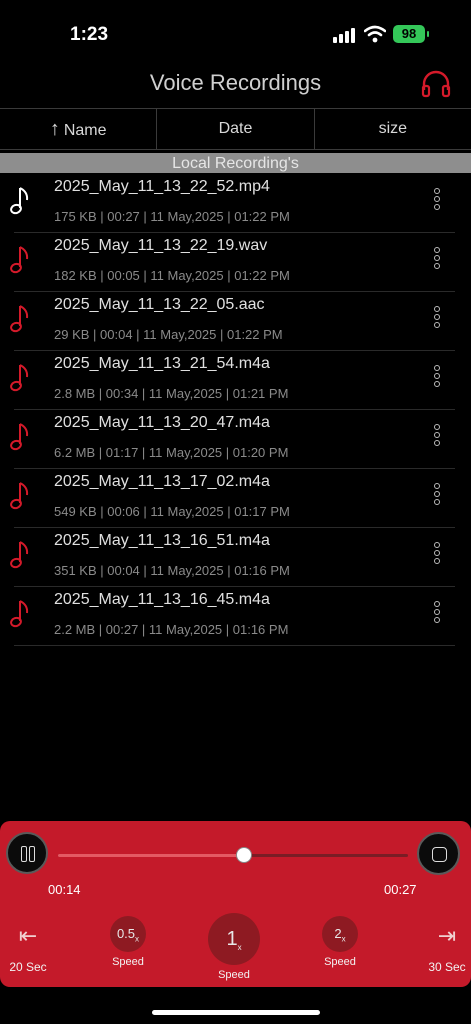 Image resolution: width=471 pixels, height=1024 pixels. Describe the element at coordinates (411, 34) in the screenshot. I see `battery-indicator: 98` at that location.